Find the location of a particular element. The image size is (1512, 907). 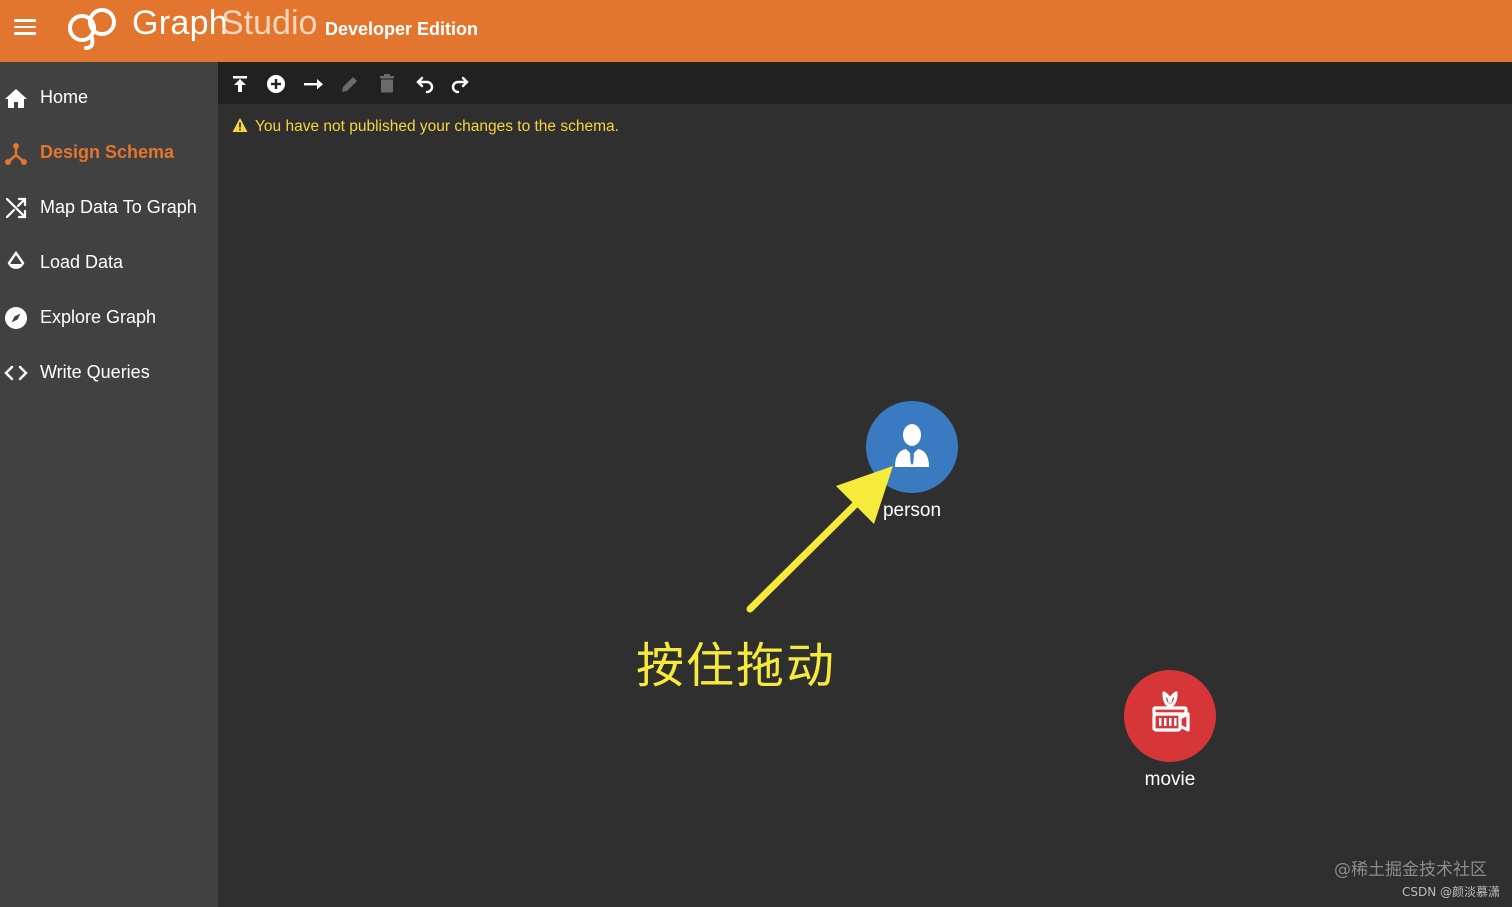

sidebar-item-map-data: Map Data To Graph is located at coordinates (109, 208).